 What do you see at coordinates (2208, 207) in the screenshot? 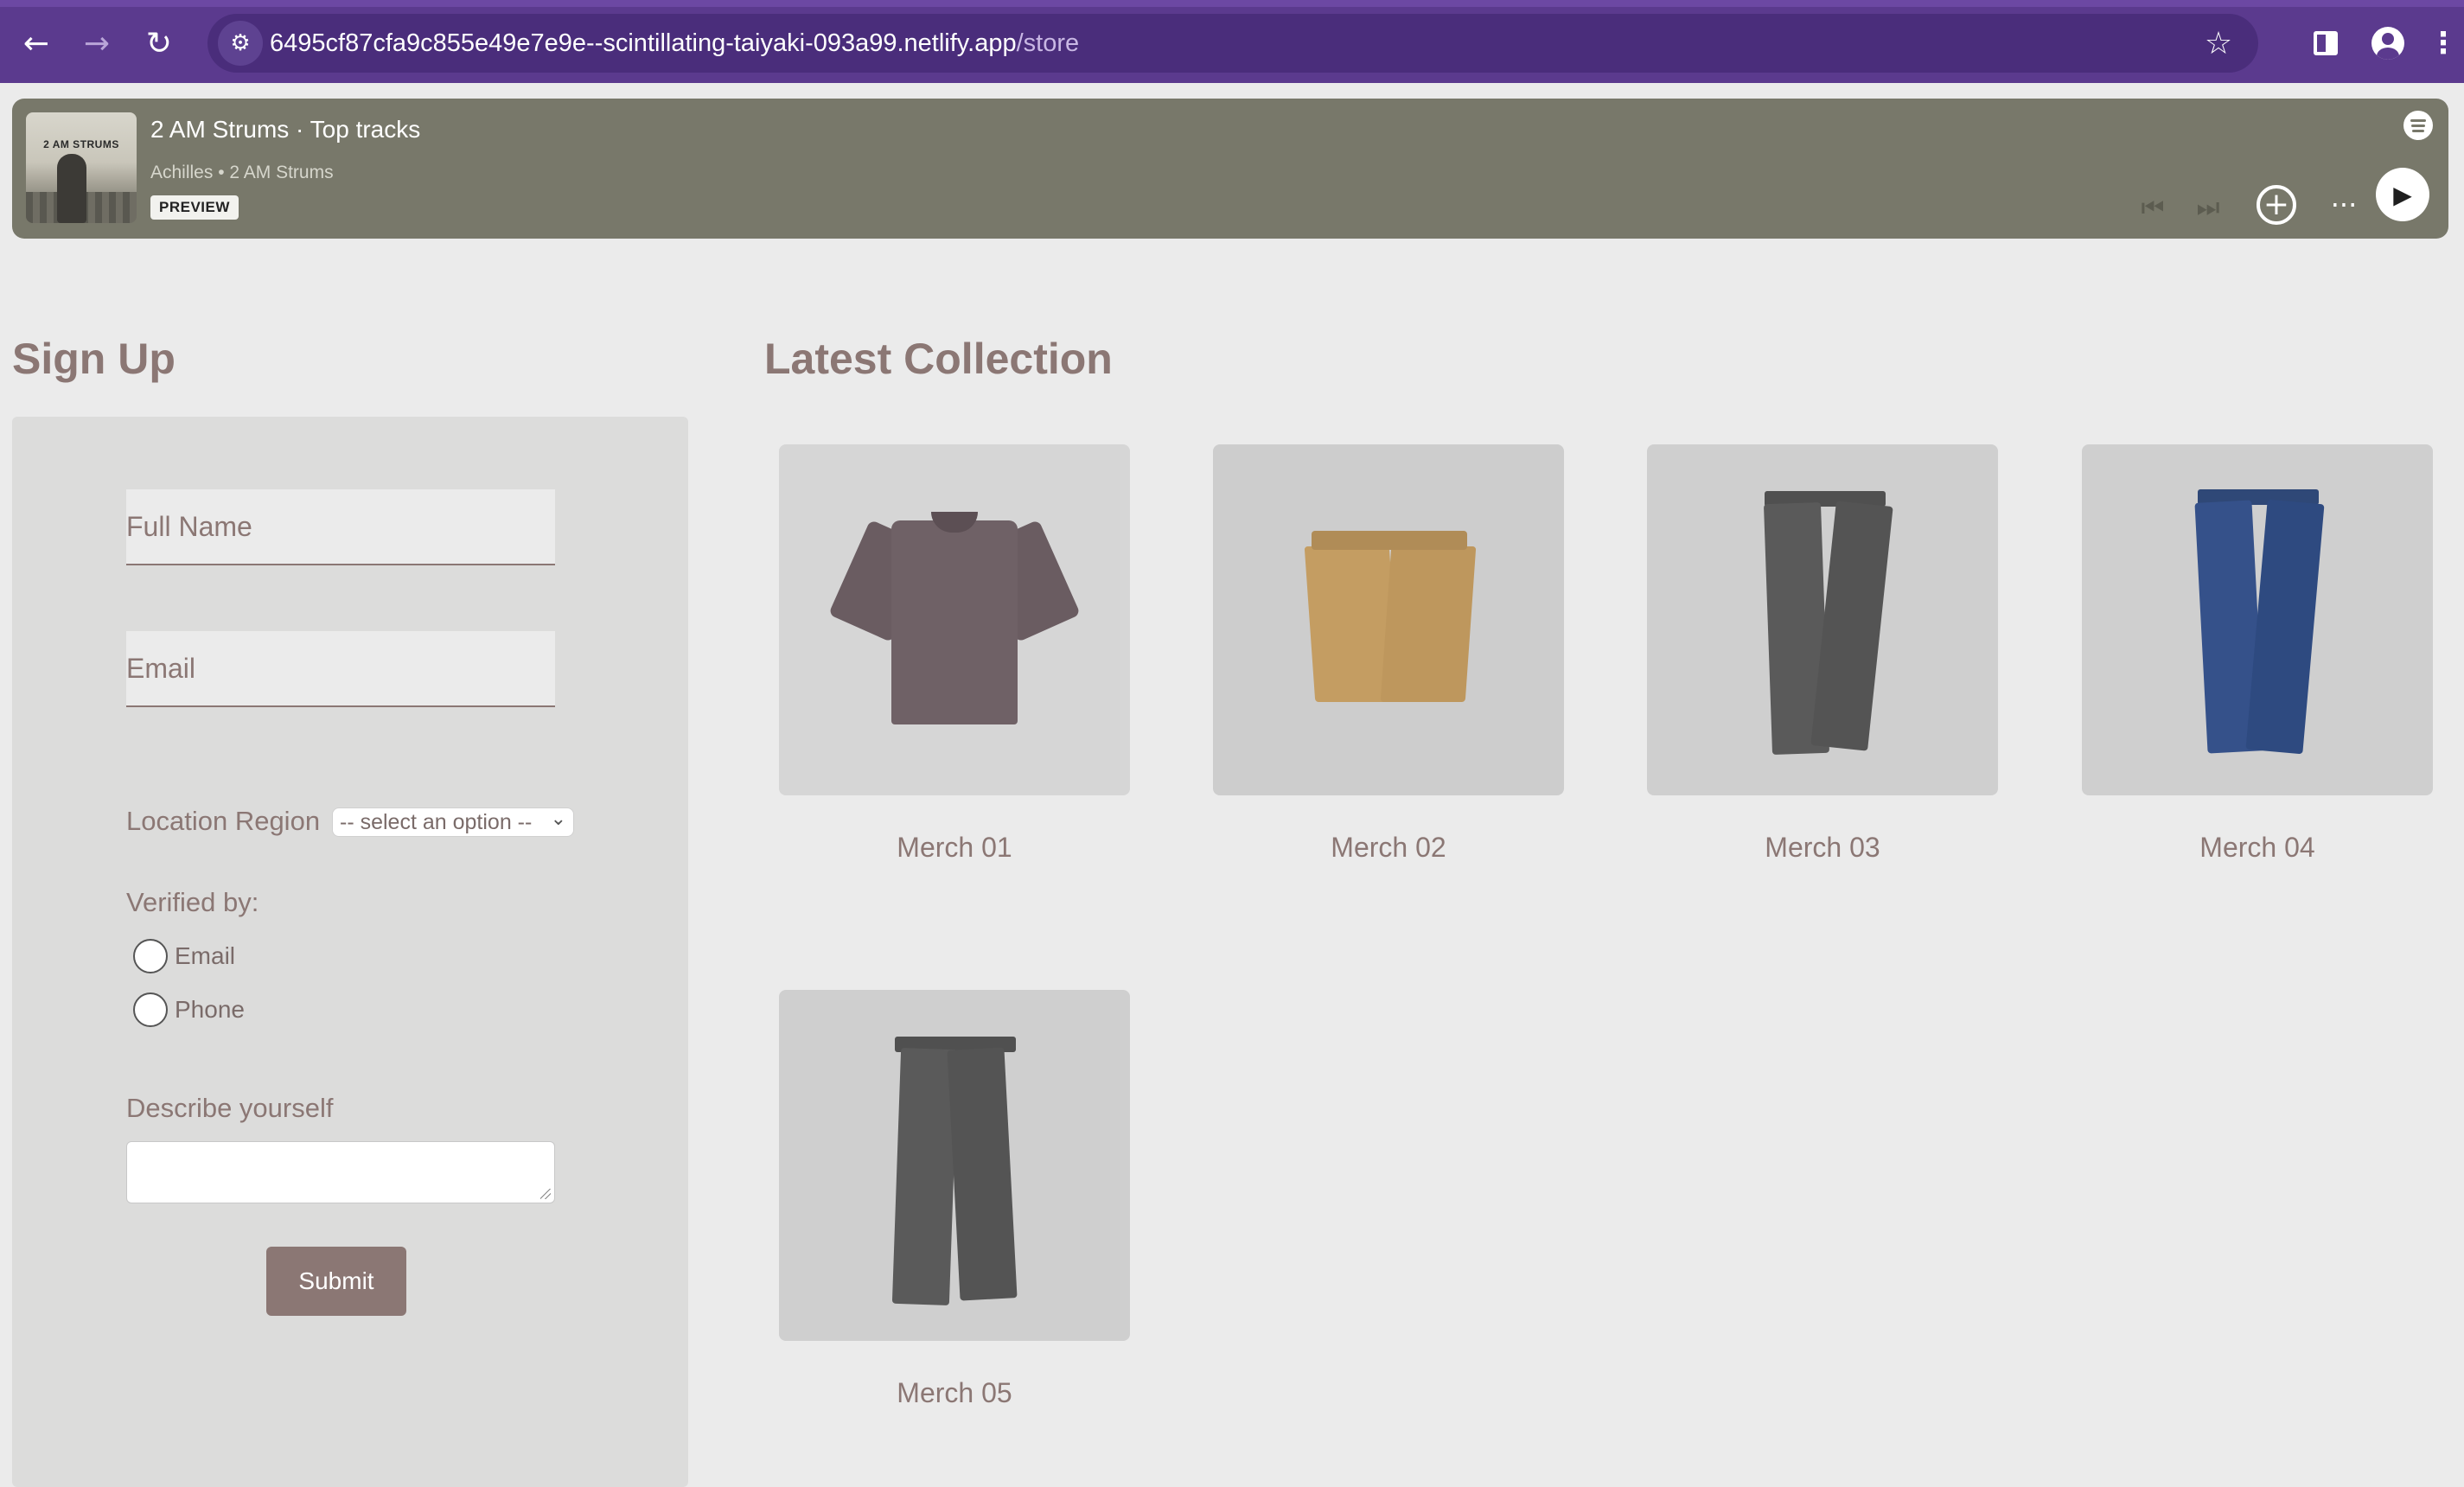
I see `next-track-icon: ⏭` at bounding box center [2208, 207].